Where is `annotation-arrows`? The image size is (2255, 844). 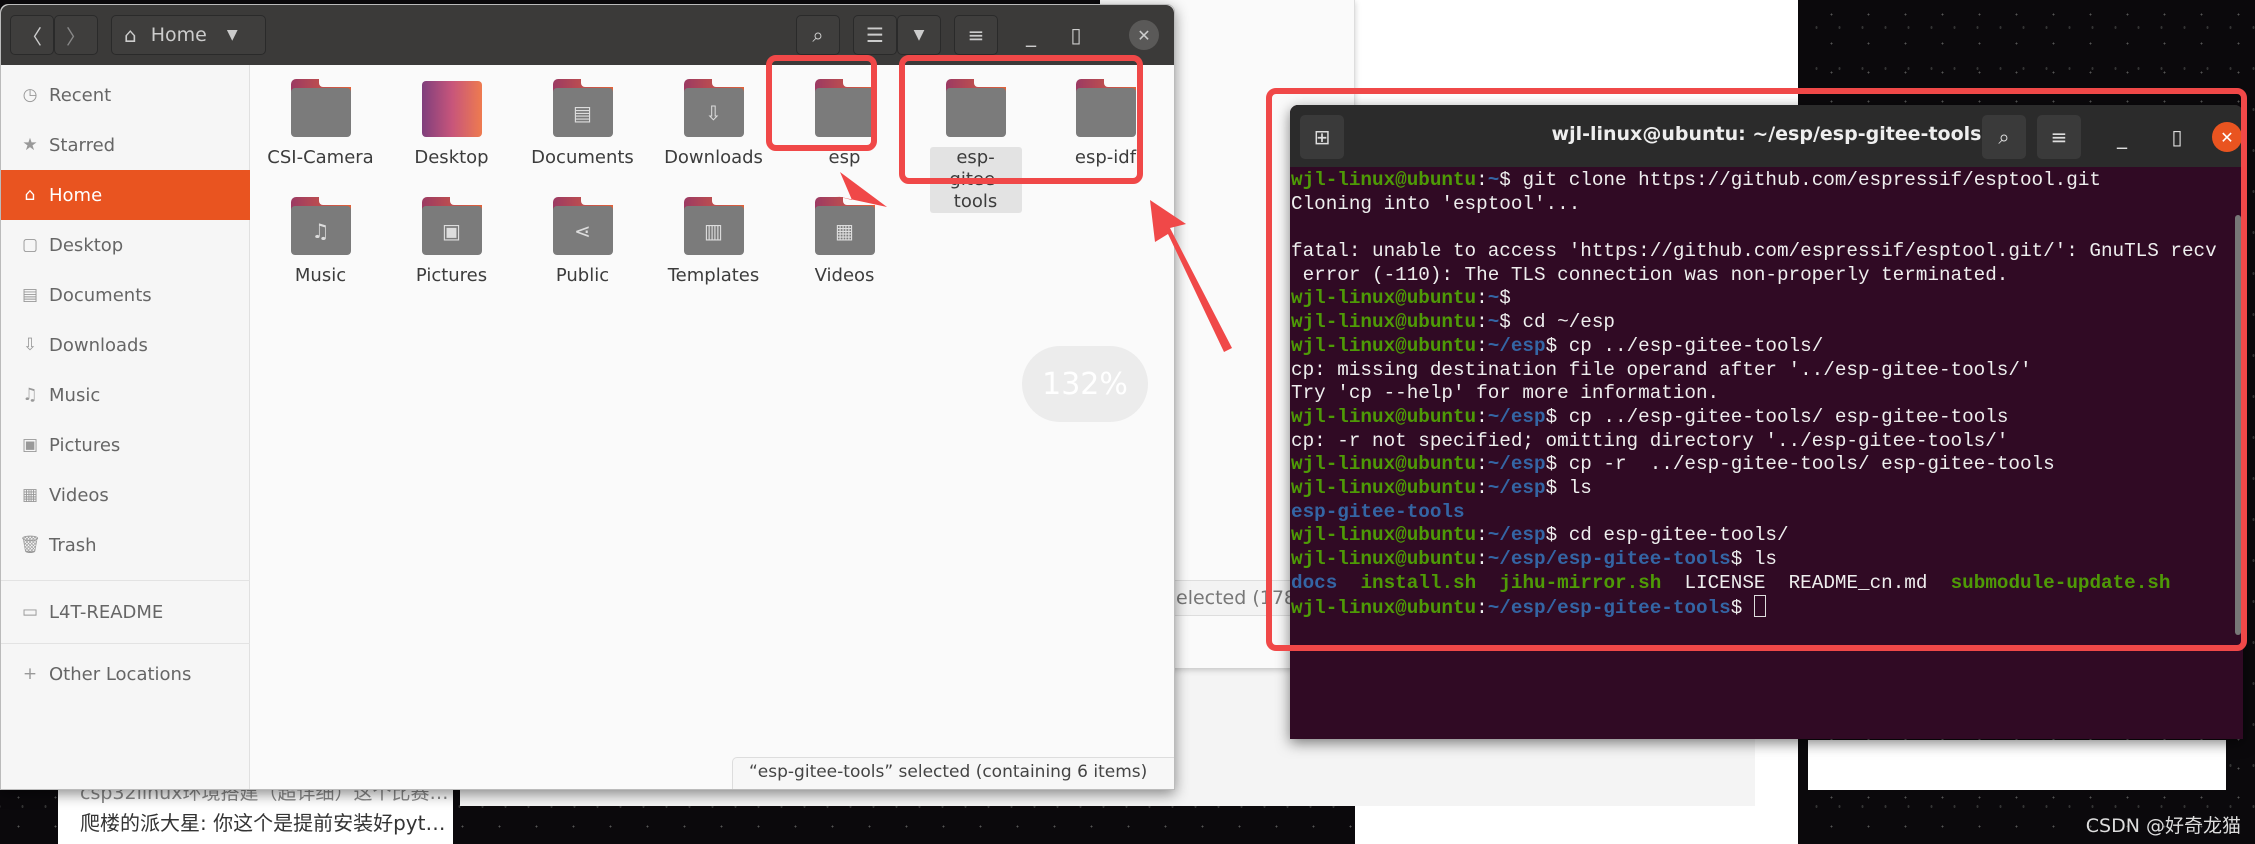 annotation-arrows is located at coordinates (1034, 262).